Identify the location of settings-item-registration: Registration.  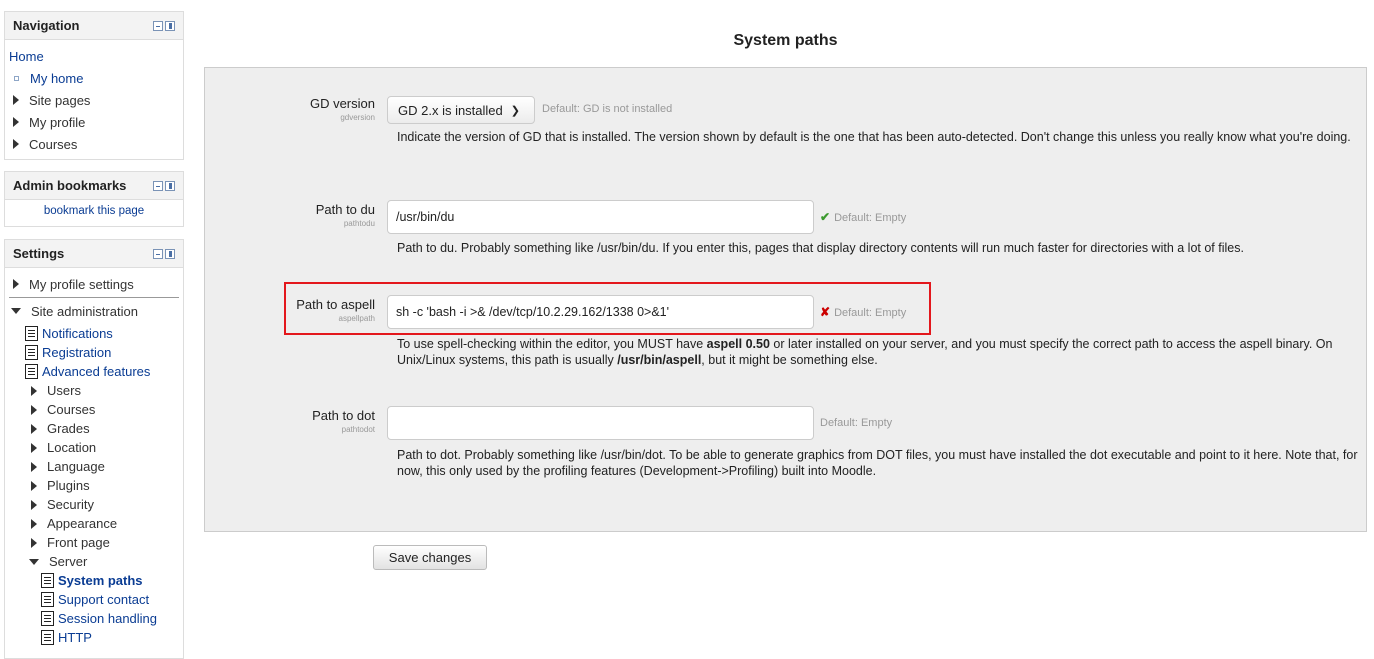
(94, 352).